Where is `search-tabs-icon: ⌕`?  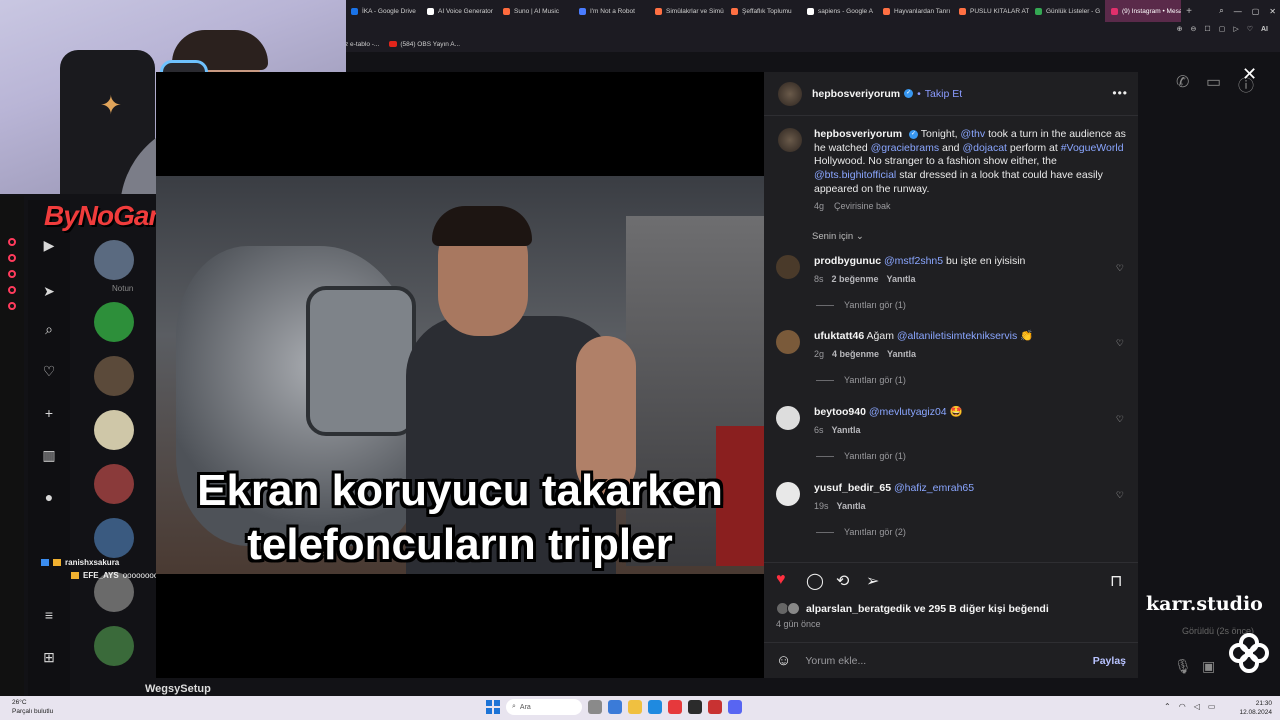
search-tabs-icon: ⌕ is located at coordinates (1221, 11).